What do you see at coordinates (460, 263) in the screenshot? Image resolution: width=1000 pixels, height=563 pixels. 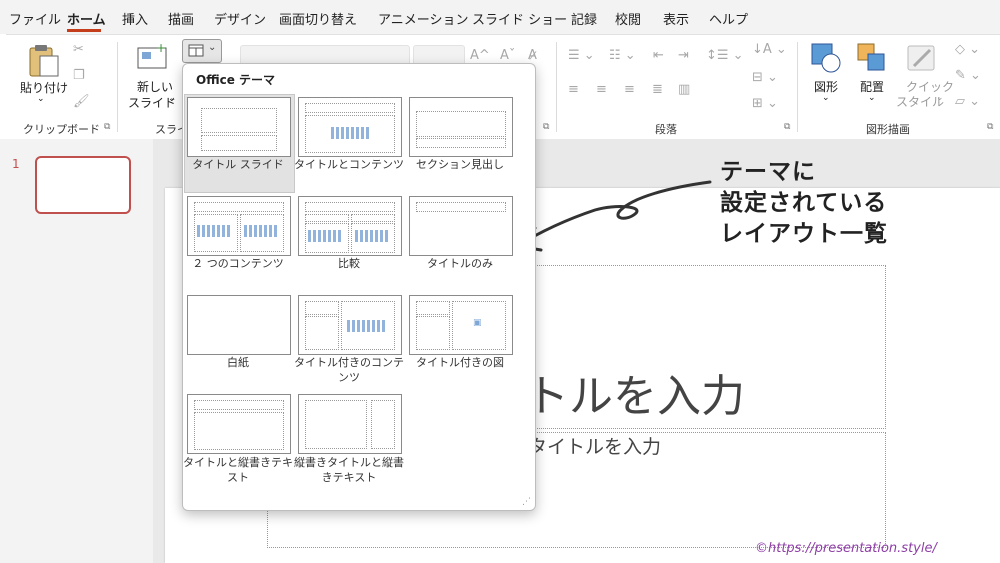 I see `layout-label-title-only: タイトルのみ` at bounding box center [460, 263].